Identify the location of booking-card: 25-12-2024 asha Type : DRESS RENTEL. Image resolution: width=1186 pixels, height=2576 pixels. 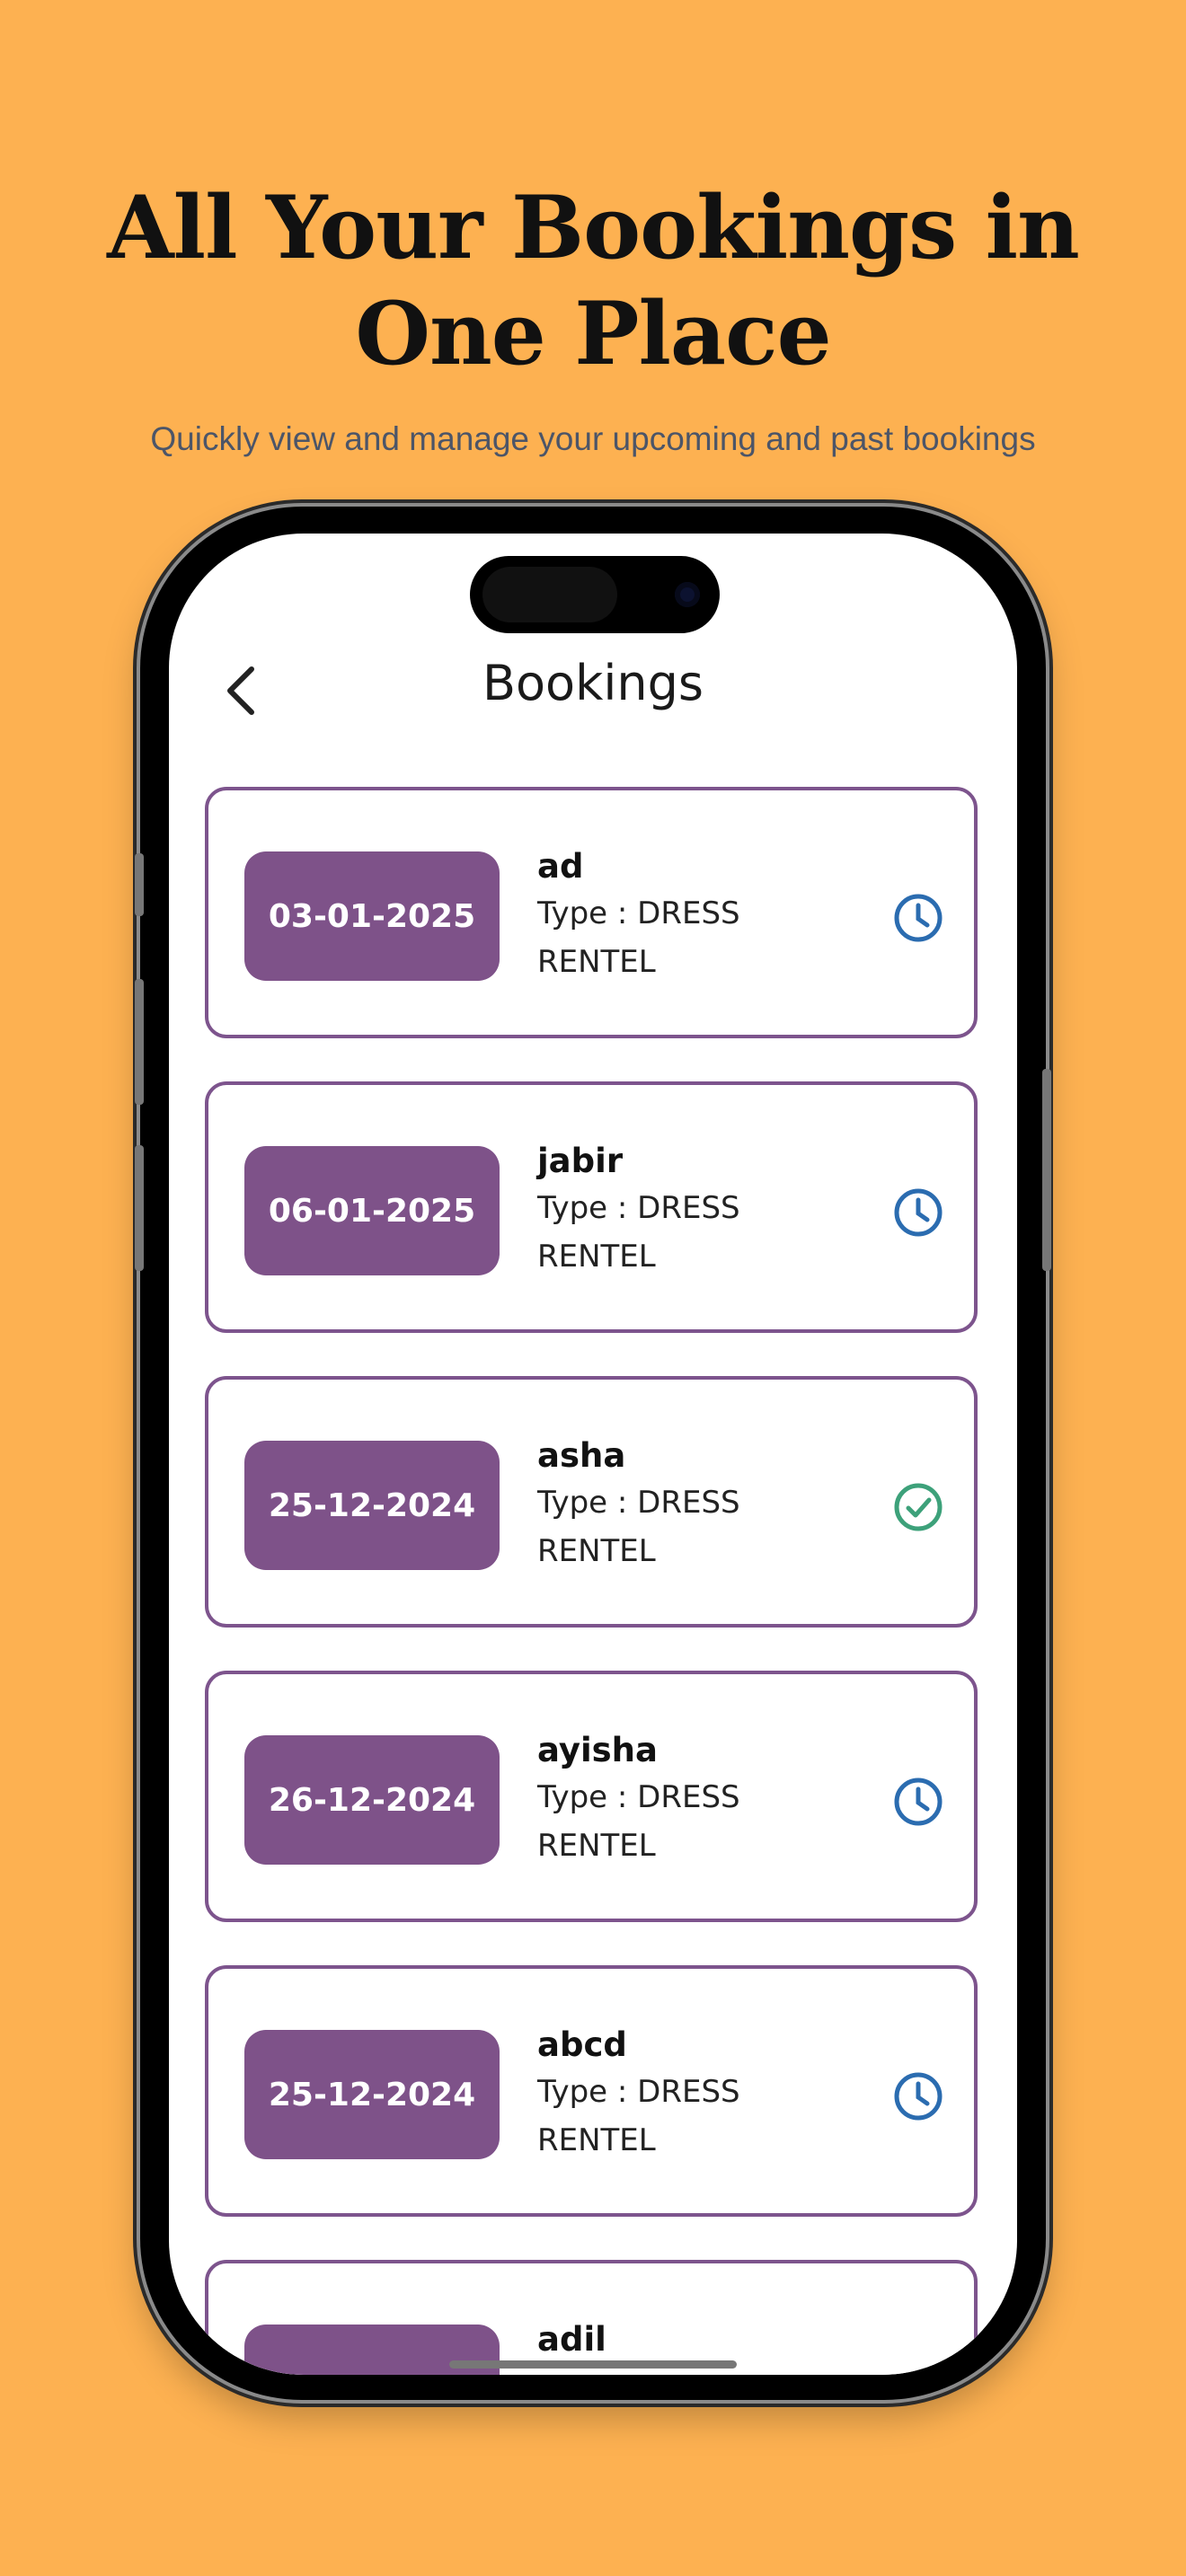
(591, 1502).